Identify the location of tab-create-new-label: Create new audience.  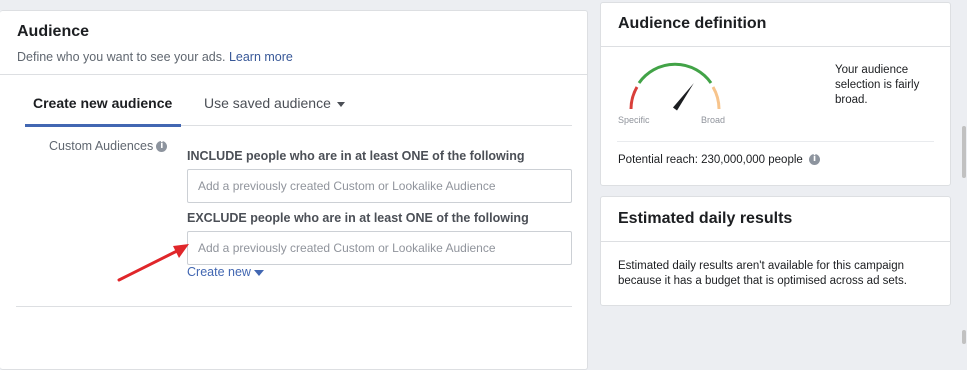
(103, 103).